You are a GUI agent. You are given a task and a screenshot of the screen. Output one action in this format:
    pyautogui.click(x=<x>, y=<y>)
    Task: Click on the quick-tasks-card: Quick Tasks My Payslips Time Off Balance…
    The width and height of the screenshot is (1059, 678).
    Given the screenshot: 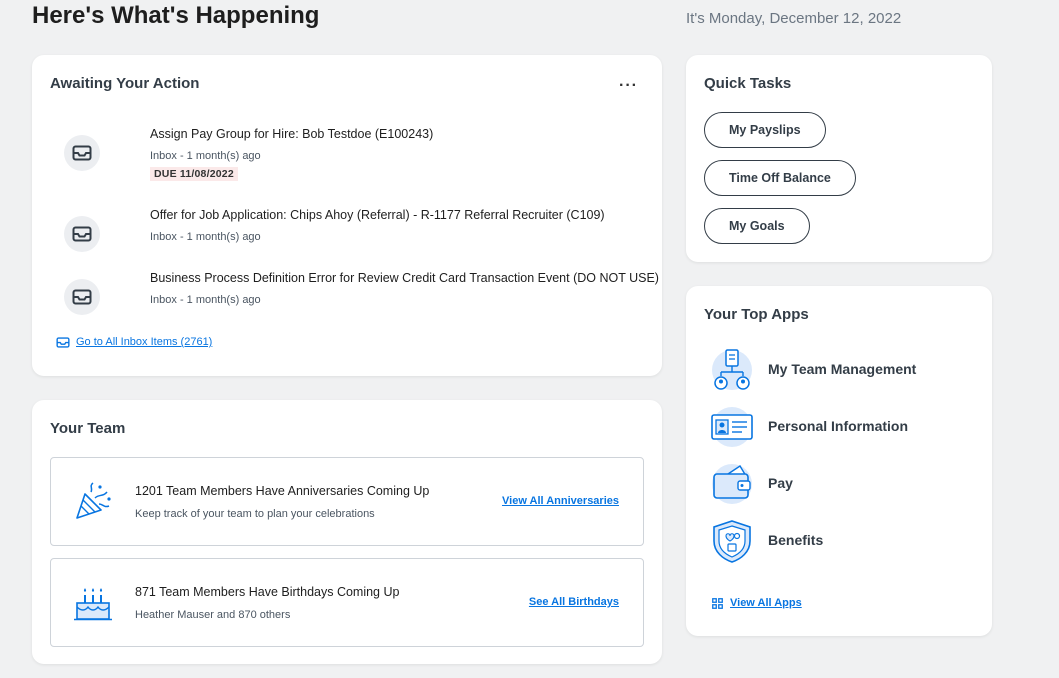 What is the action you would take?
    pyautogui.click(x=839, y=158)
    